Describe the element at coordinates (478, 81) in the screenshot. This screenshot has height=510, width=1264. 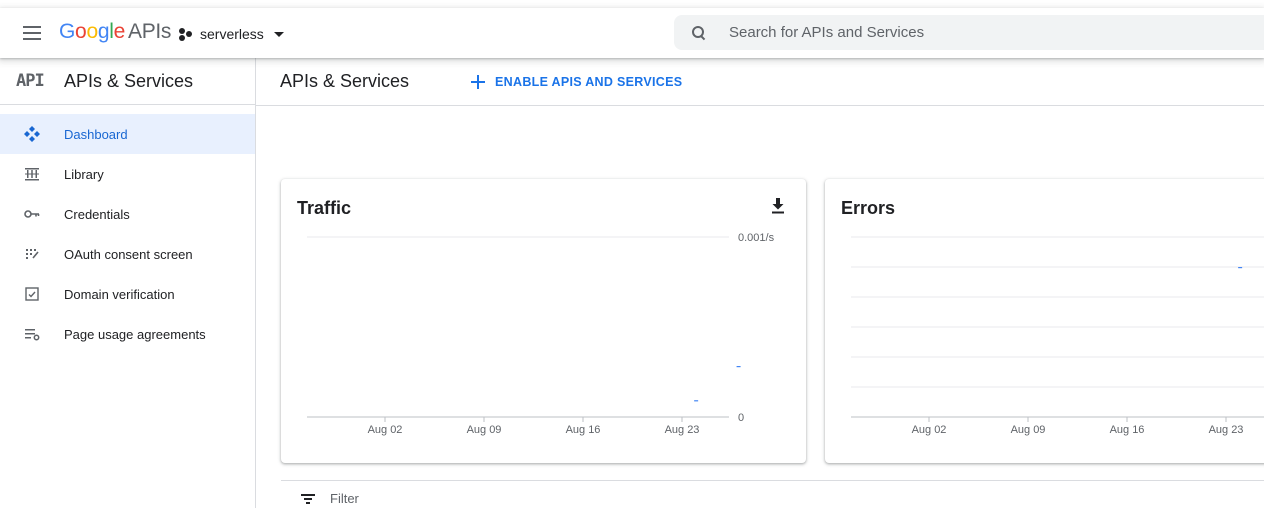
I see `plus-icon` at that location.